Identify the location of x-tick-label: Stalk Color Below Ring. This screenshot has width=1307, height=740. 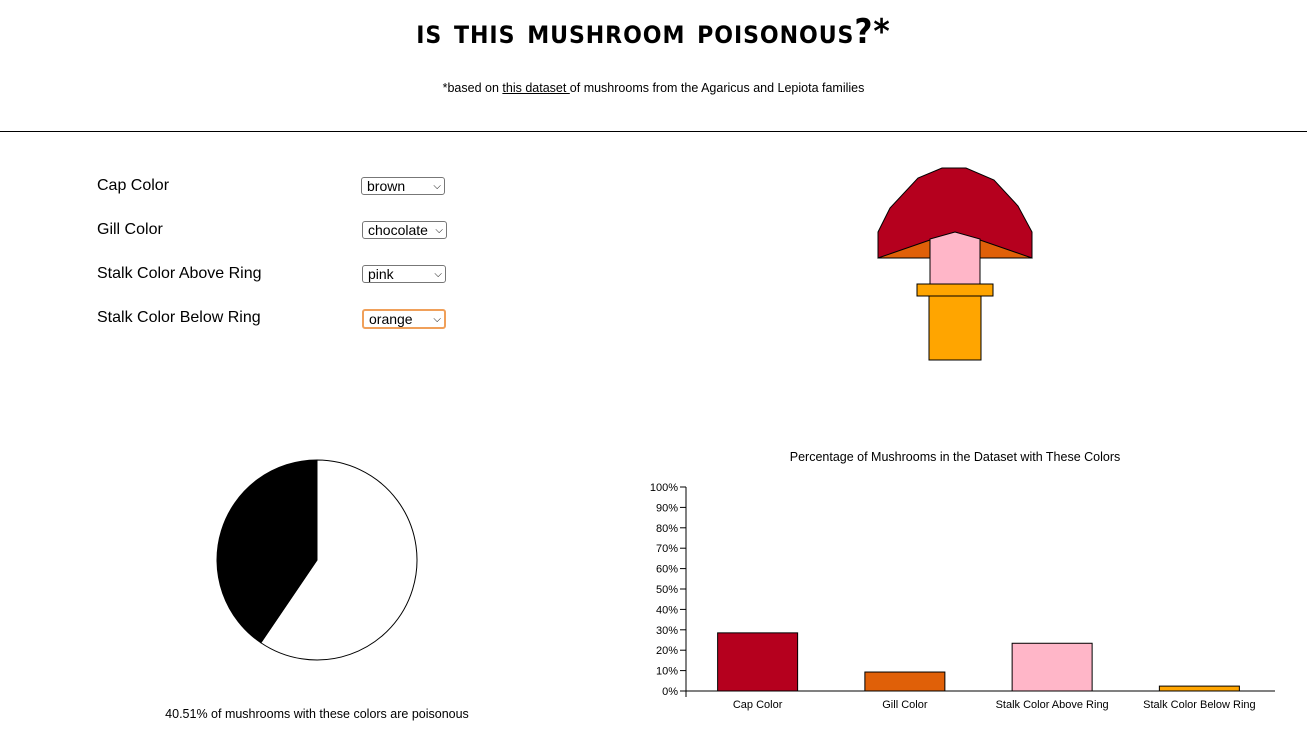
(1199, 705).